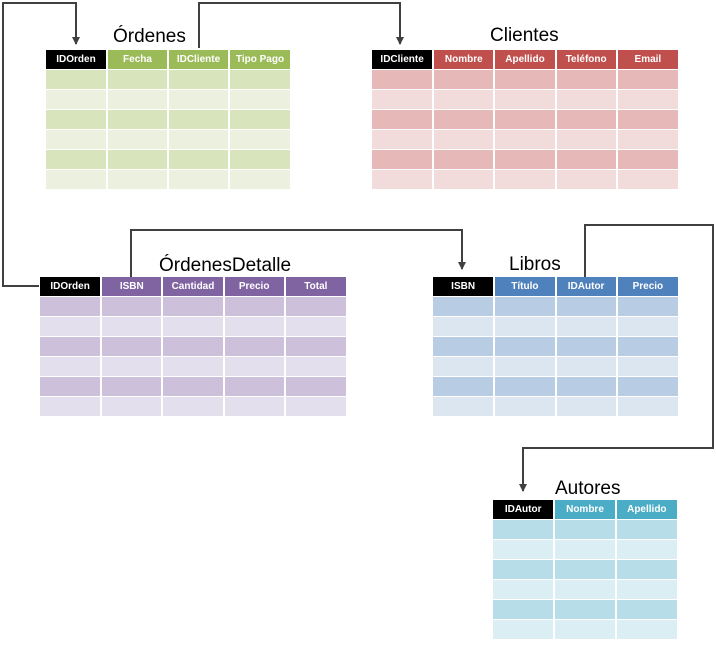  What do you see at coordinates (254, 287) in the screenshot?
I see `column-header: Precio` at bounding box center [254, 287].